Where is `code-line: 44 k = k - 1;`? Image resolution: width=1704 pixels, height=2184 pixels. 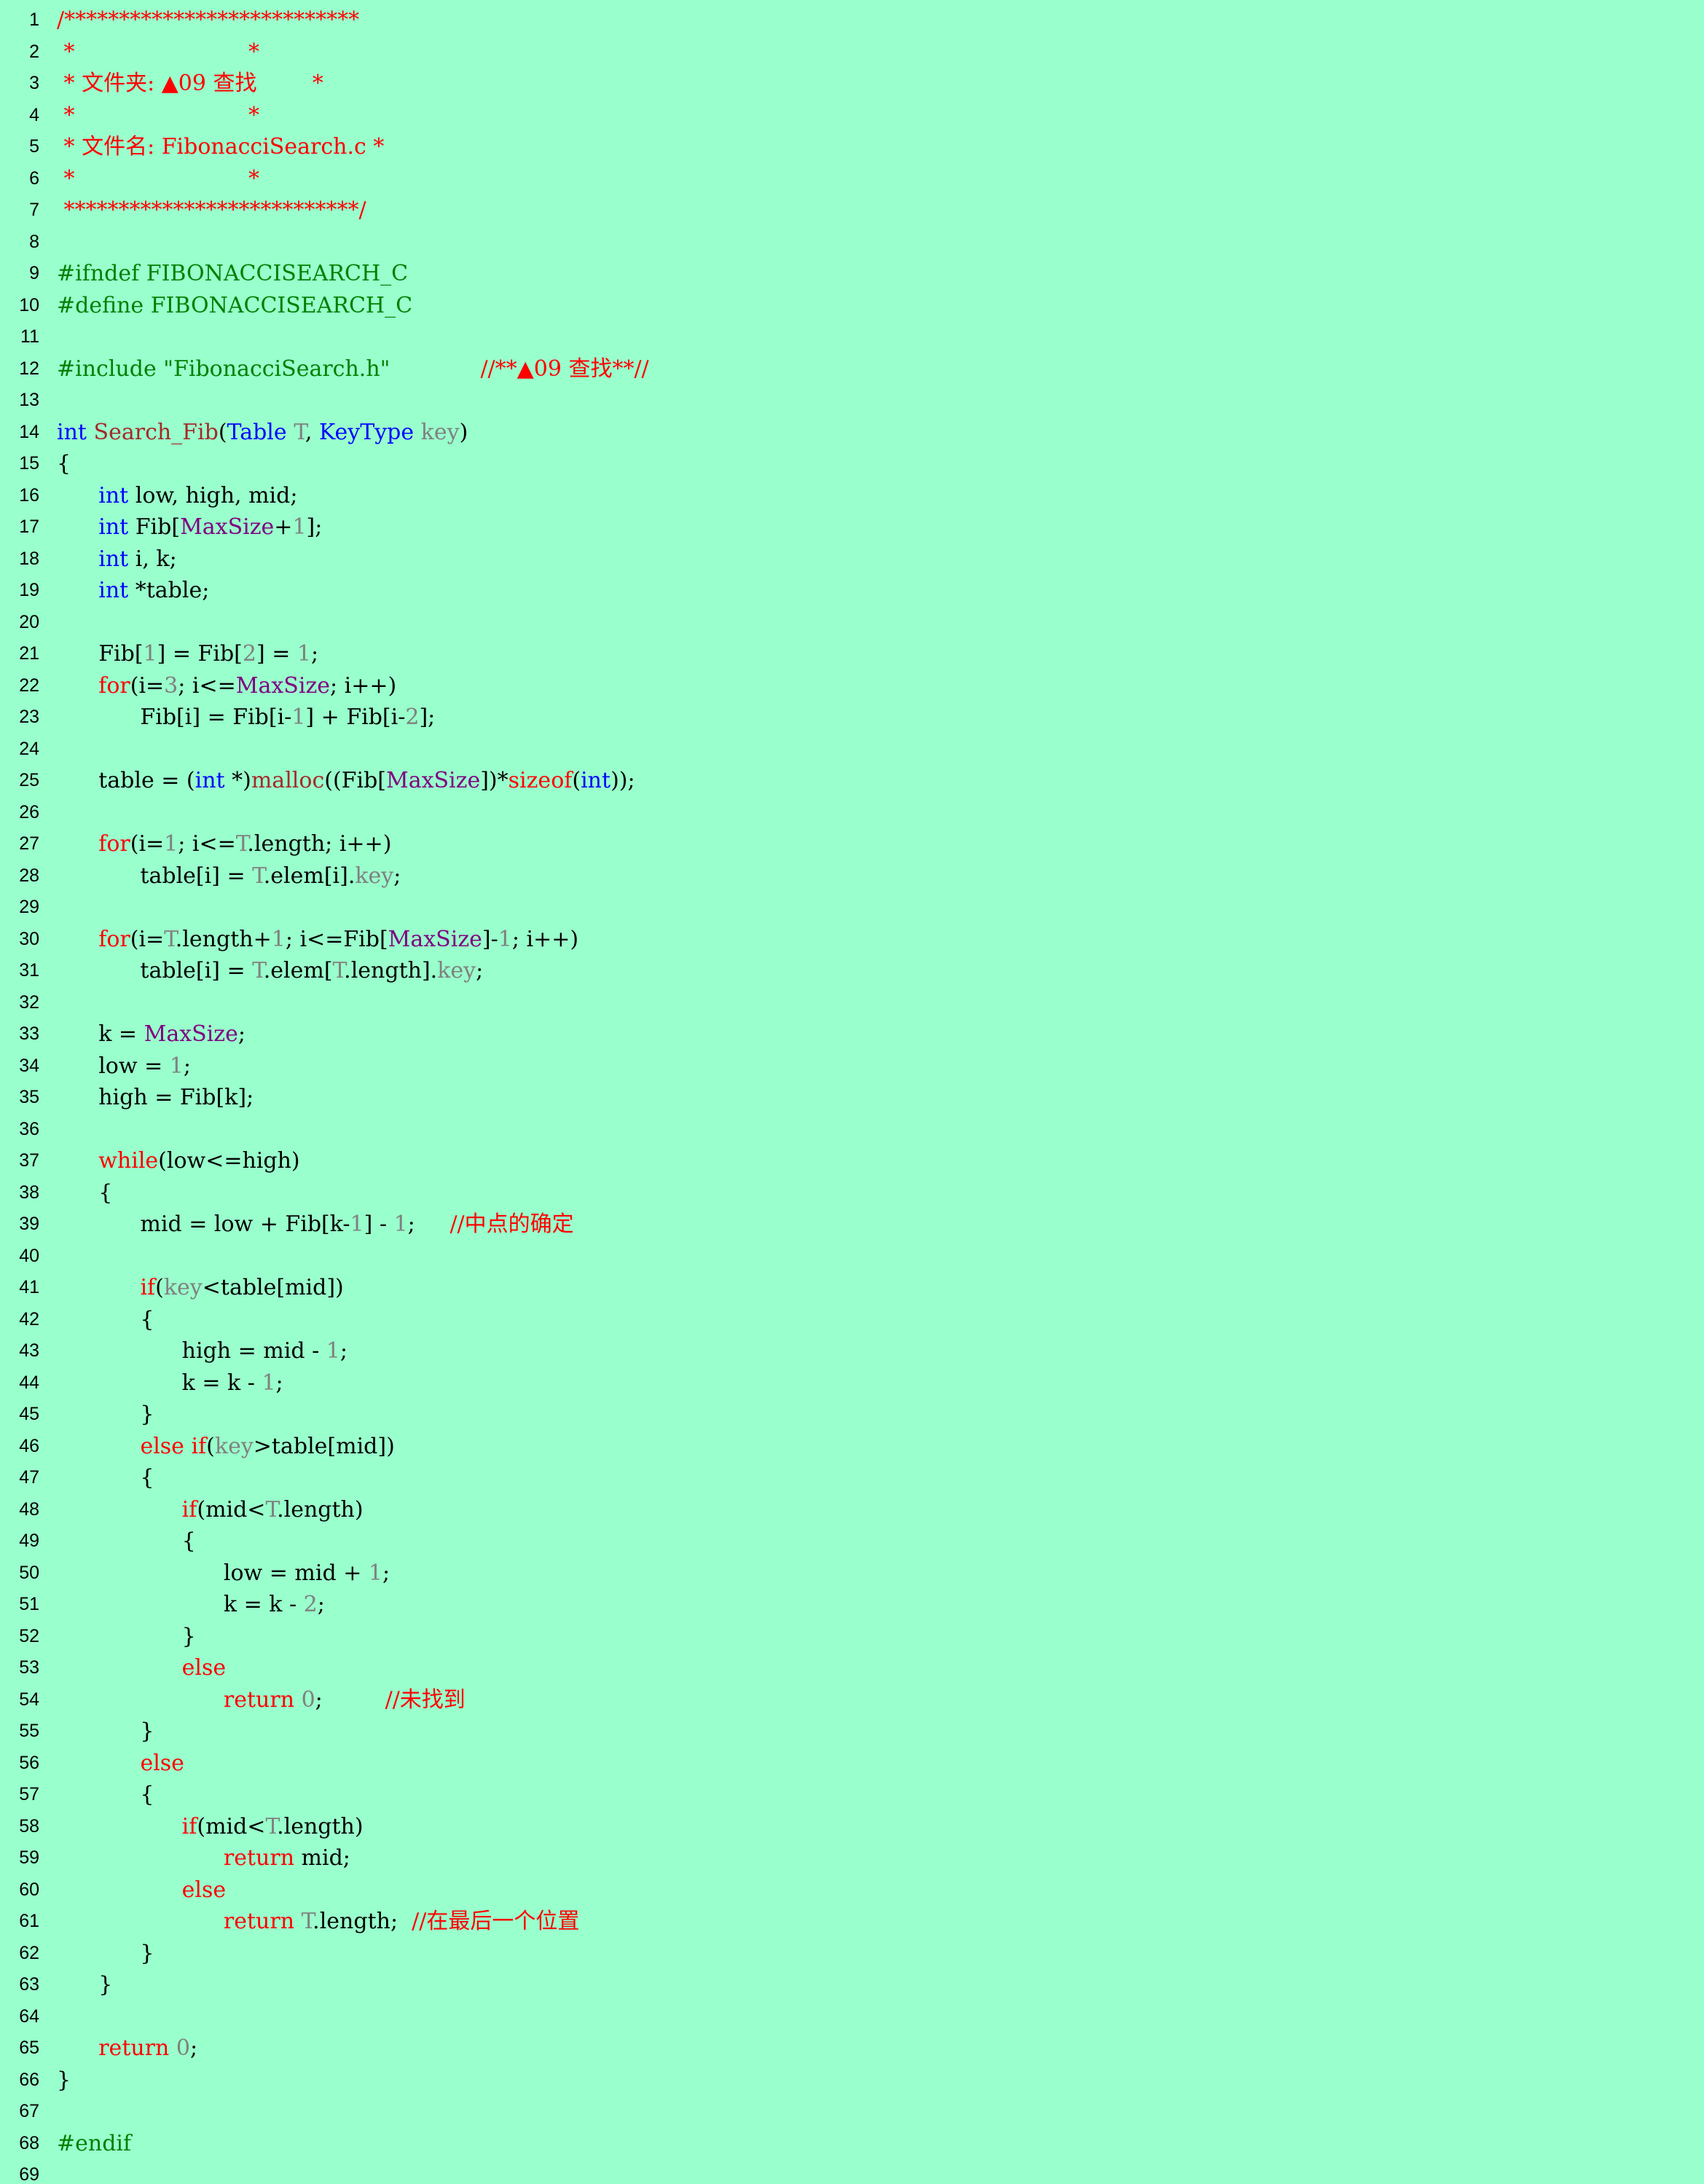
code-line: 44 k = k - 1; is located at coordinates (852, 1383).